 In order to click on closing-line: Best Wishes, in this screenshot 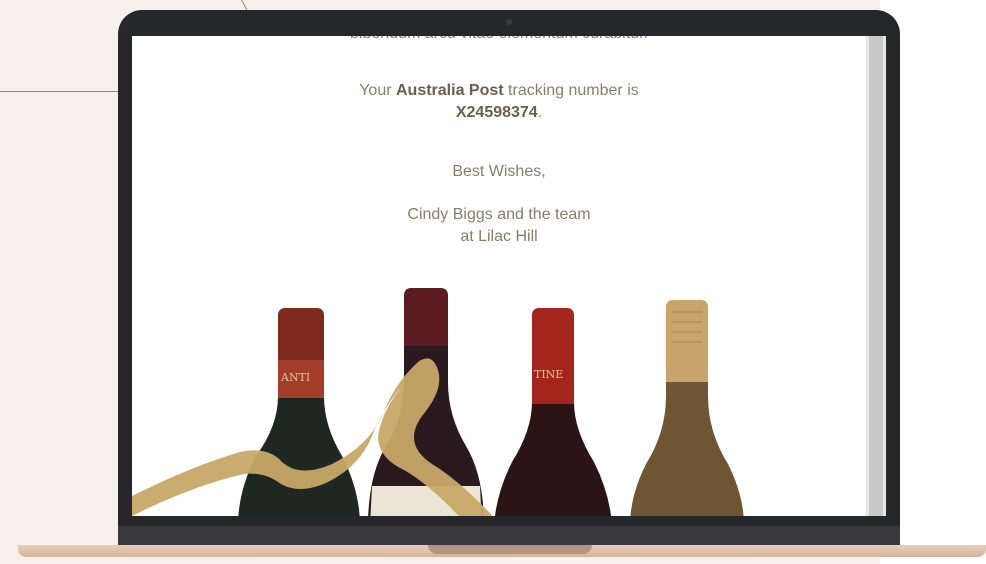, I will do `click(499, 171)`.